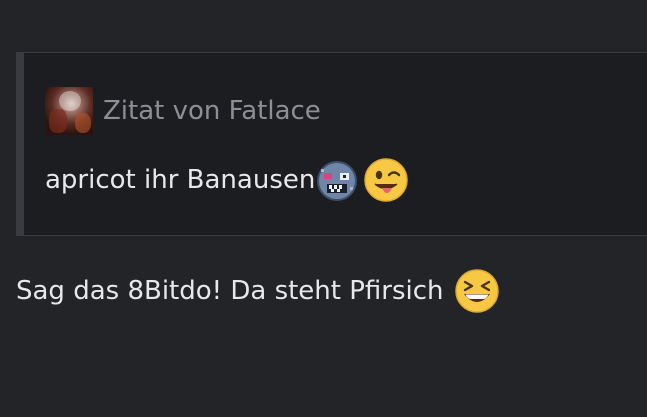 This screenshot has height=417, width=647. Describe the element at coordinates (180, 180) in the screenshot. I see `quote-message-text: apricot ihr Banausen` at that location.